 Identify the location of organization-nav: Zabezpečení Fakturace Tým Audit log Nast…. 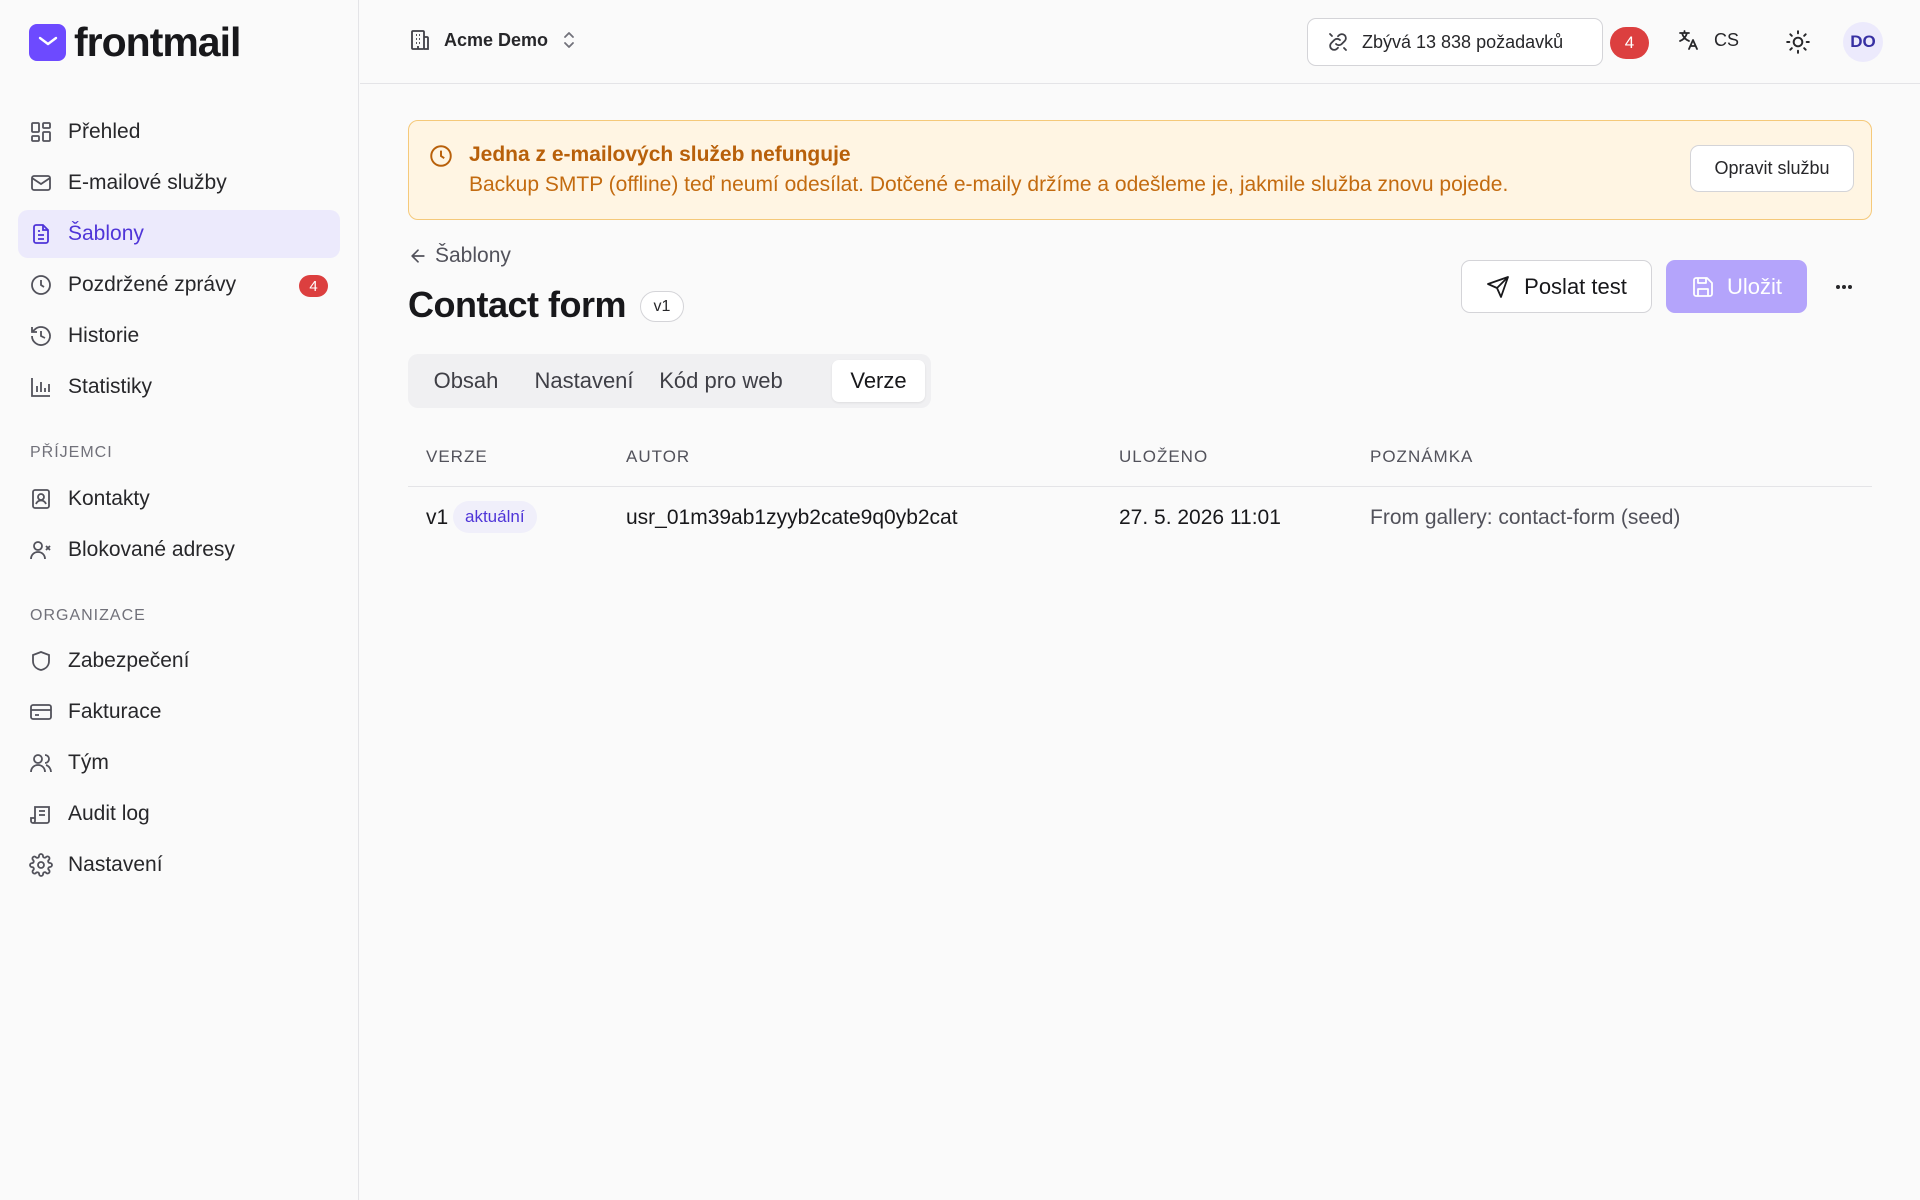
(179, 764).